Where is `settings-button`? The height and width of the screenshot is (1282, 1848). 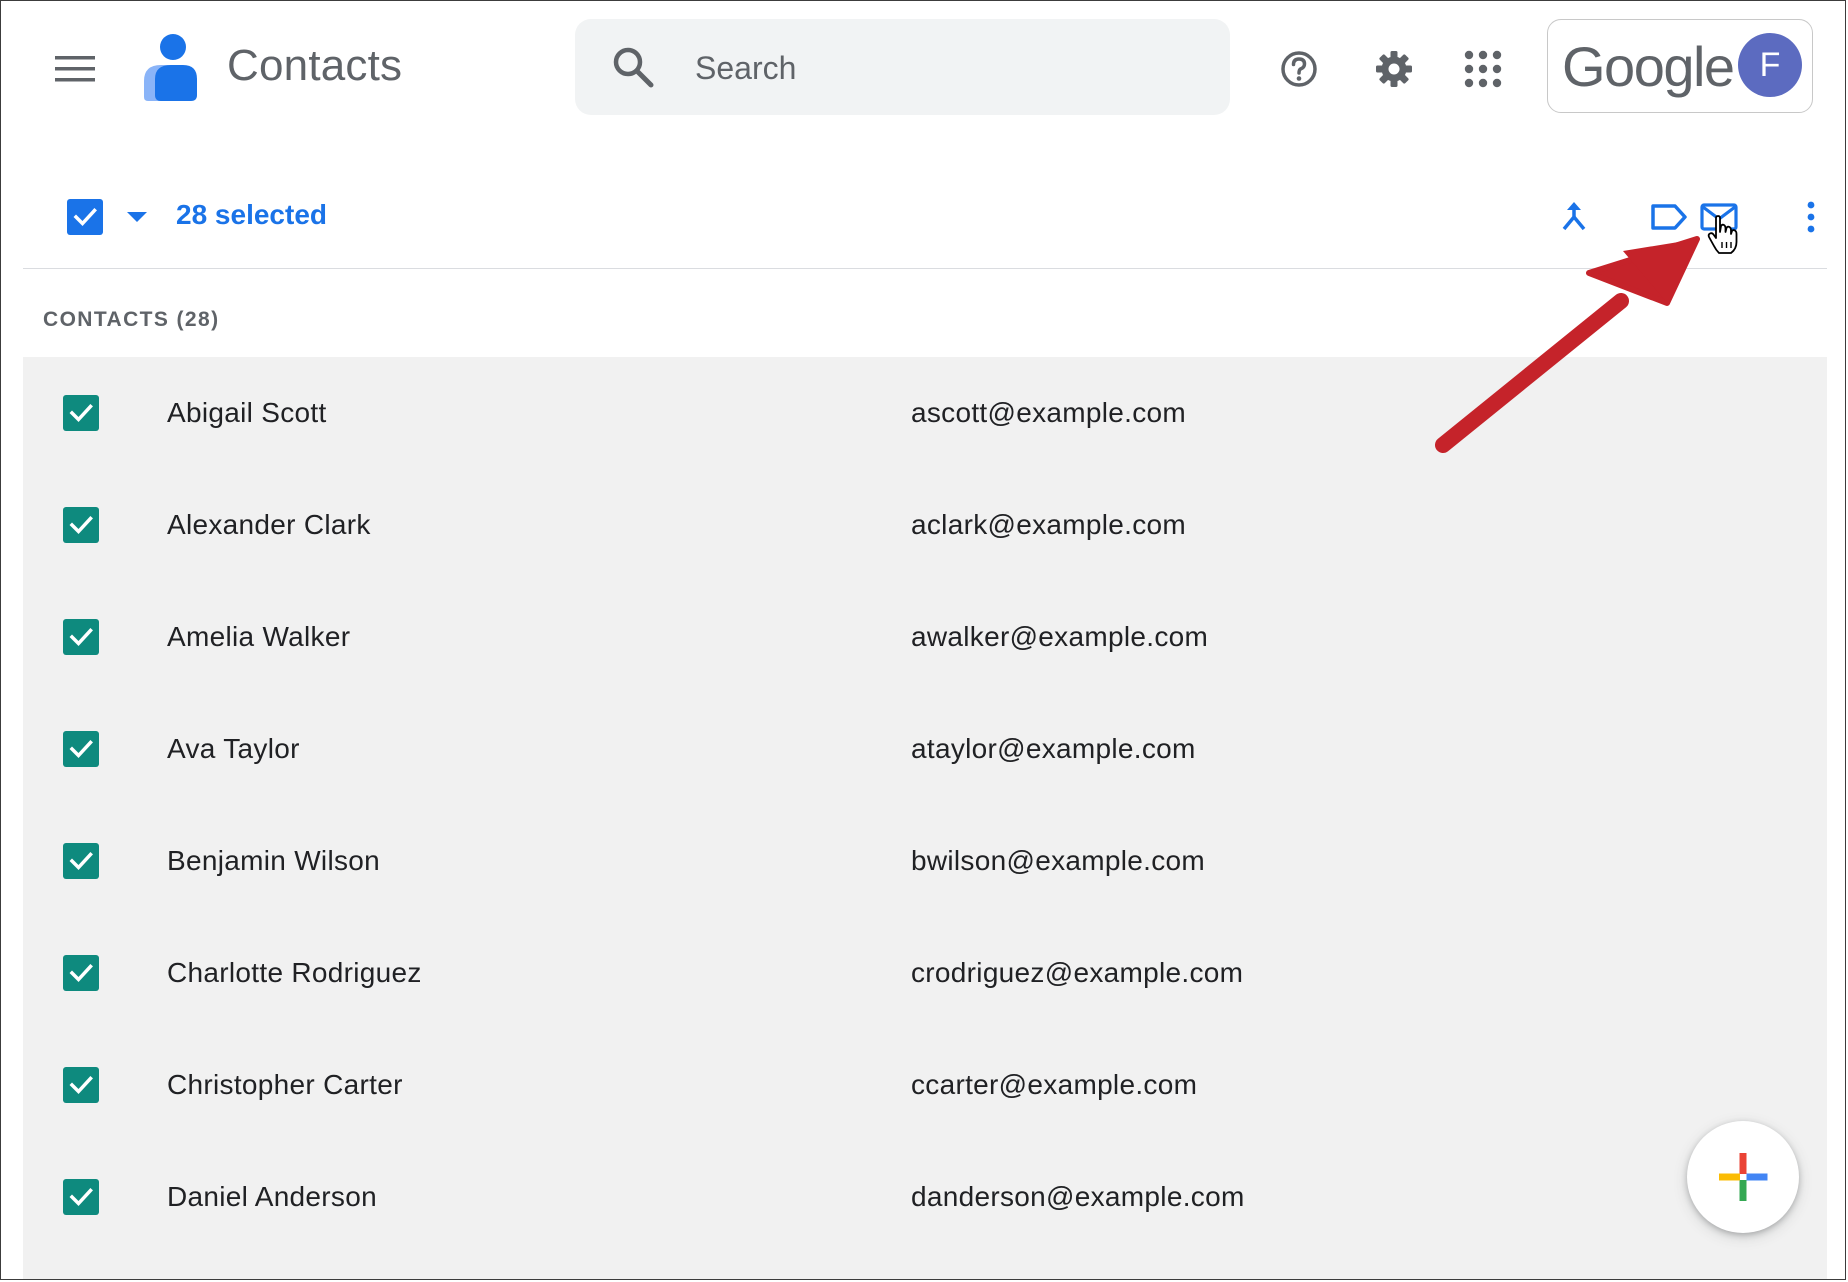
settings-button is located at coordinates (1394, 69).